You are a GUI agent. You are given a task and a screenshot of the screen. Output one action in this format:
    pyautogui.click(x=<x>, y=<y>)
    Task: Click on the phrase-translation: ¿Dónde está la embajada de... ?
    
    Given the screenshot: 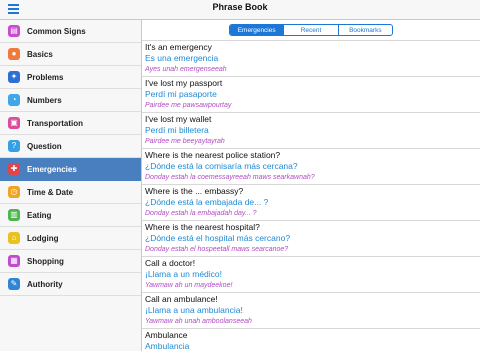 What is the action you would take?
    pyautogui.click(x=207, y=202)
    